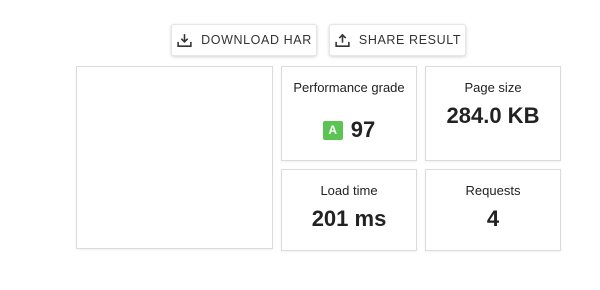 This screenshot has width=600, height=290. I want to click on performance-grade-row: A 97, so click(349, 130).